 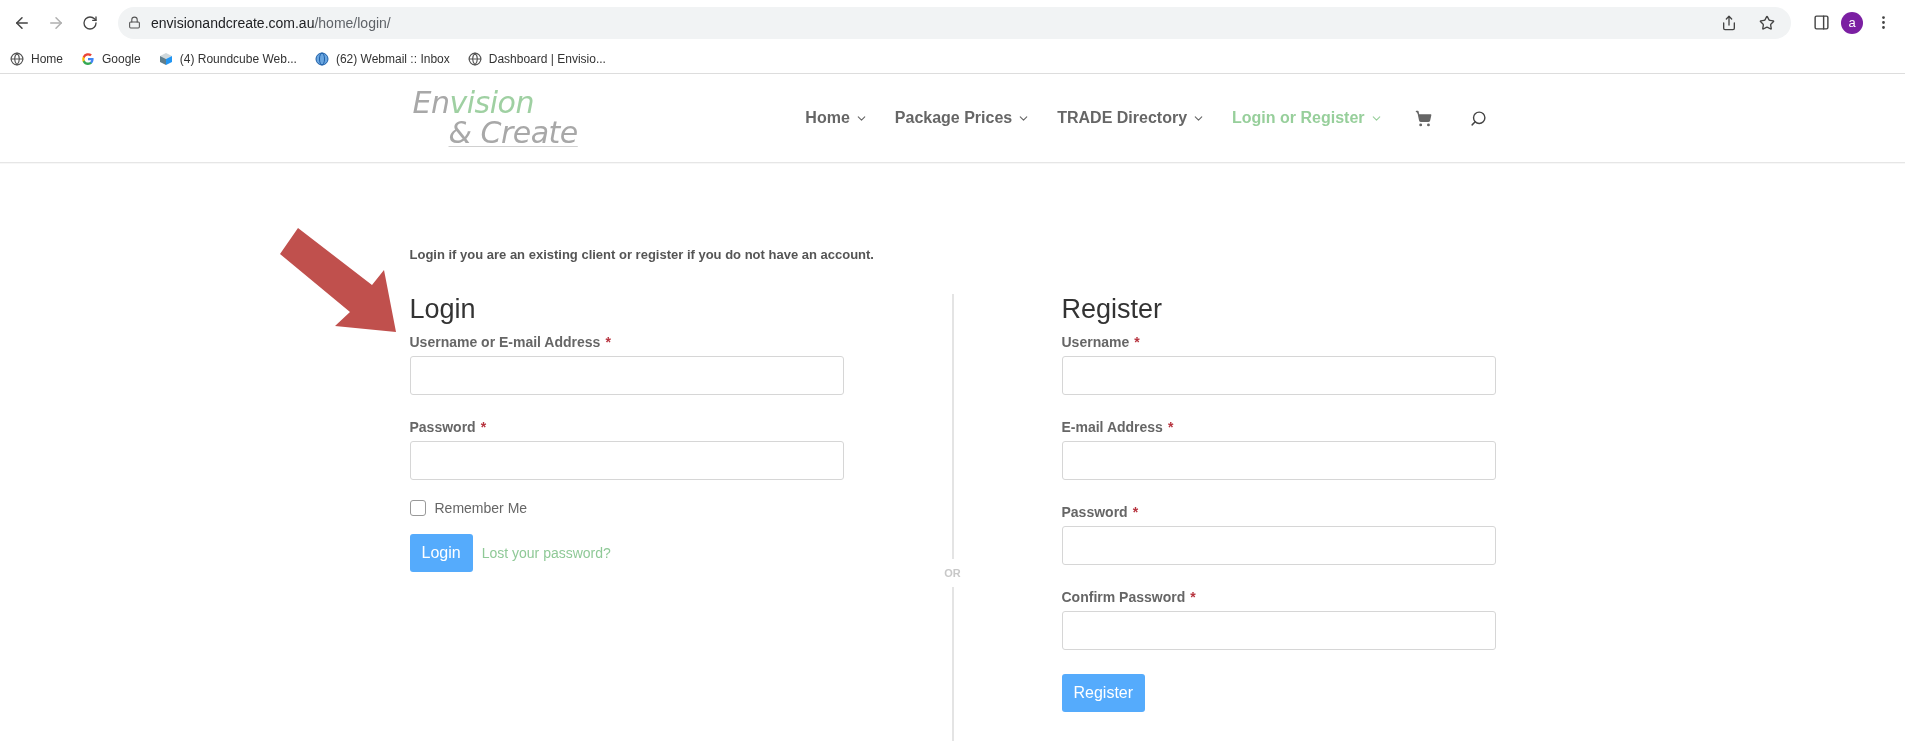 What do you see at coordinates (88, 59) in the screenshot?
I see `google-icon` at bounding box center [88, 59].